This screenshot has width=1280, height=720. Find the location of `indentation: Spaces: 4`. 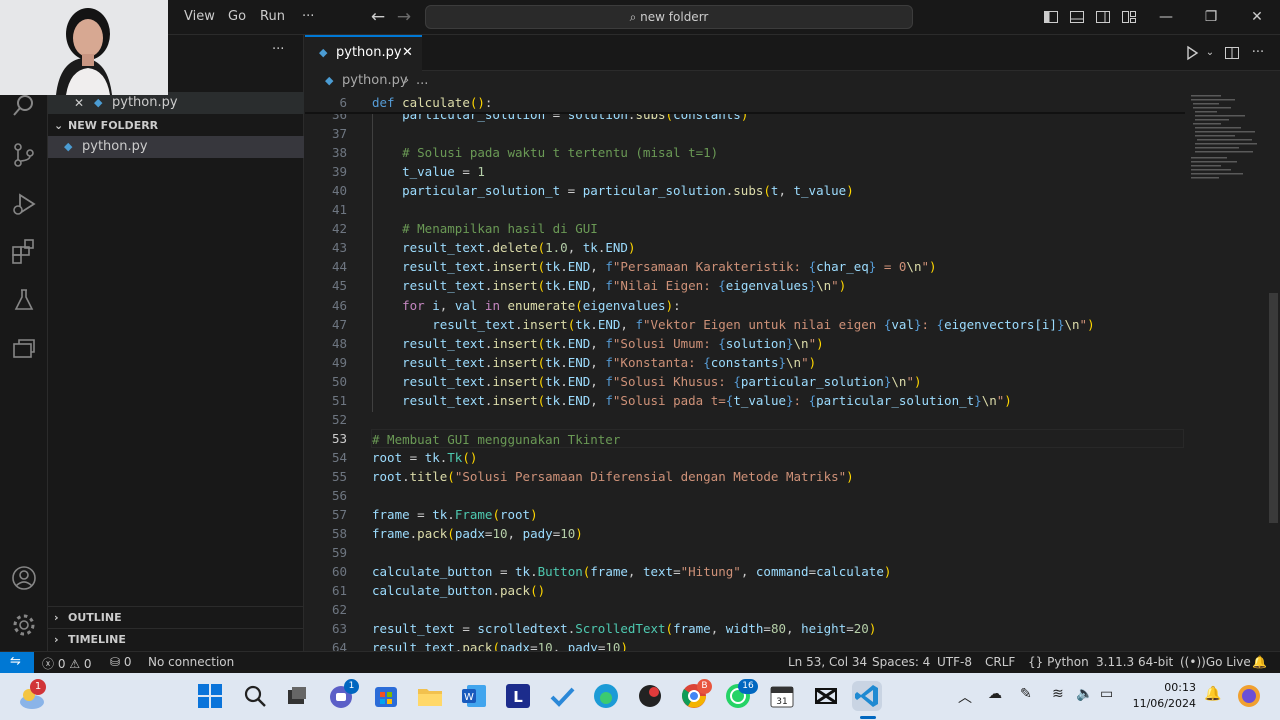

indentation: Spaces: 4 is located at coordinates (901, 662).